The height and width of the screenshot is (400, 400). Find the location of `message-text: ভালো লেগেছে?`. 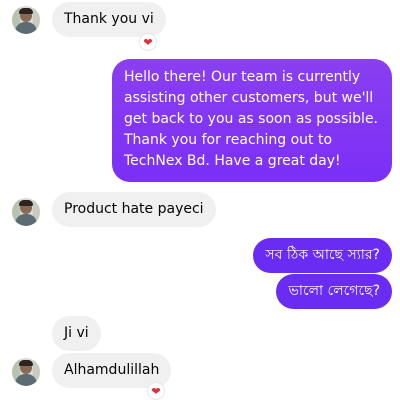

message-text: ভালো লেগেছে? is located at coordinates (334, 291).